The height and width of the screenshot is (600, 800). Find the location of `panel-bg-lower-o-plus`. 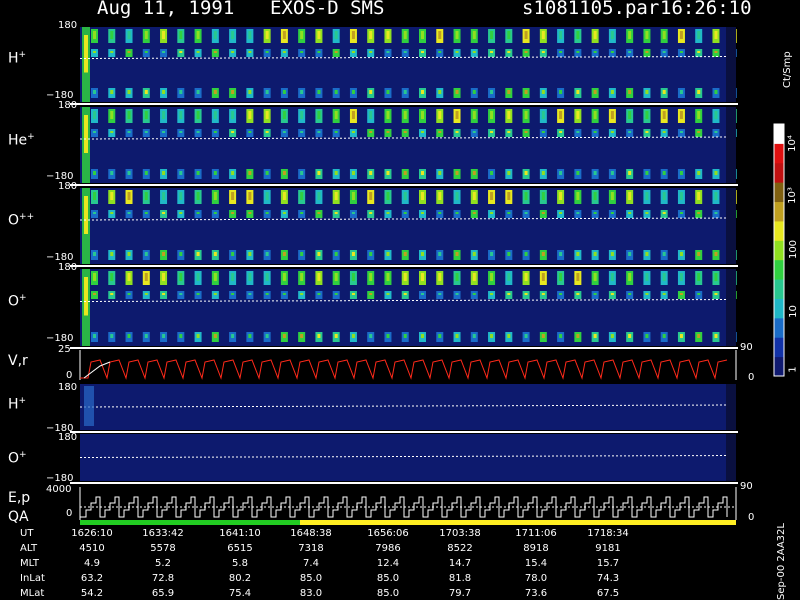

panel-bg-lower-o-plus is located at coordinates (408, 457).